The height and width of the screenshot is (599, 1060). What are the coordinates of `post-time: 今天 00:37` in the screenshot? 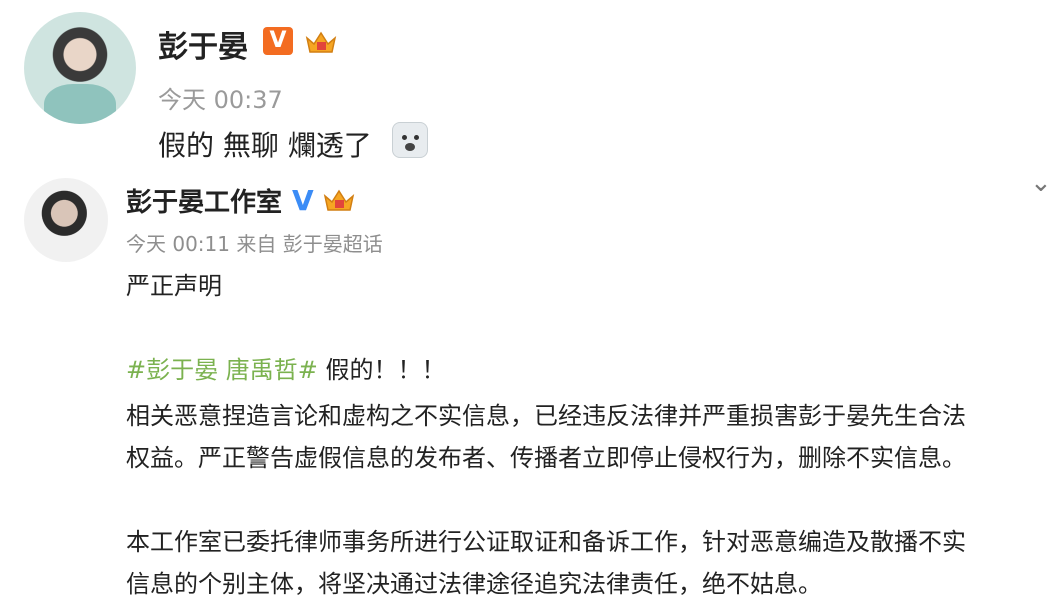 It's located at (220, 100).